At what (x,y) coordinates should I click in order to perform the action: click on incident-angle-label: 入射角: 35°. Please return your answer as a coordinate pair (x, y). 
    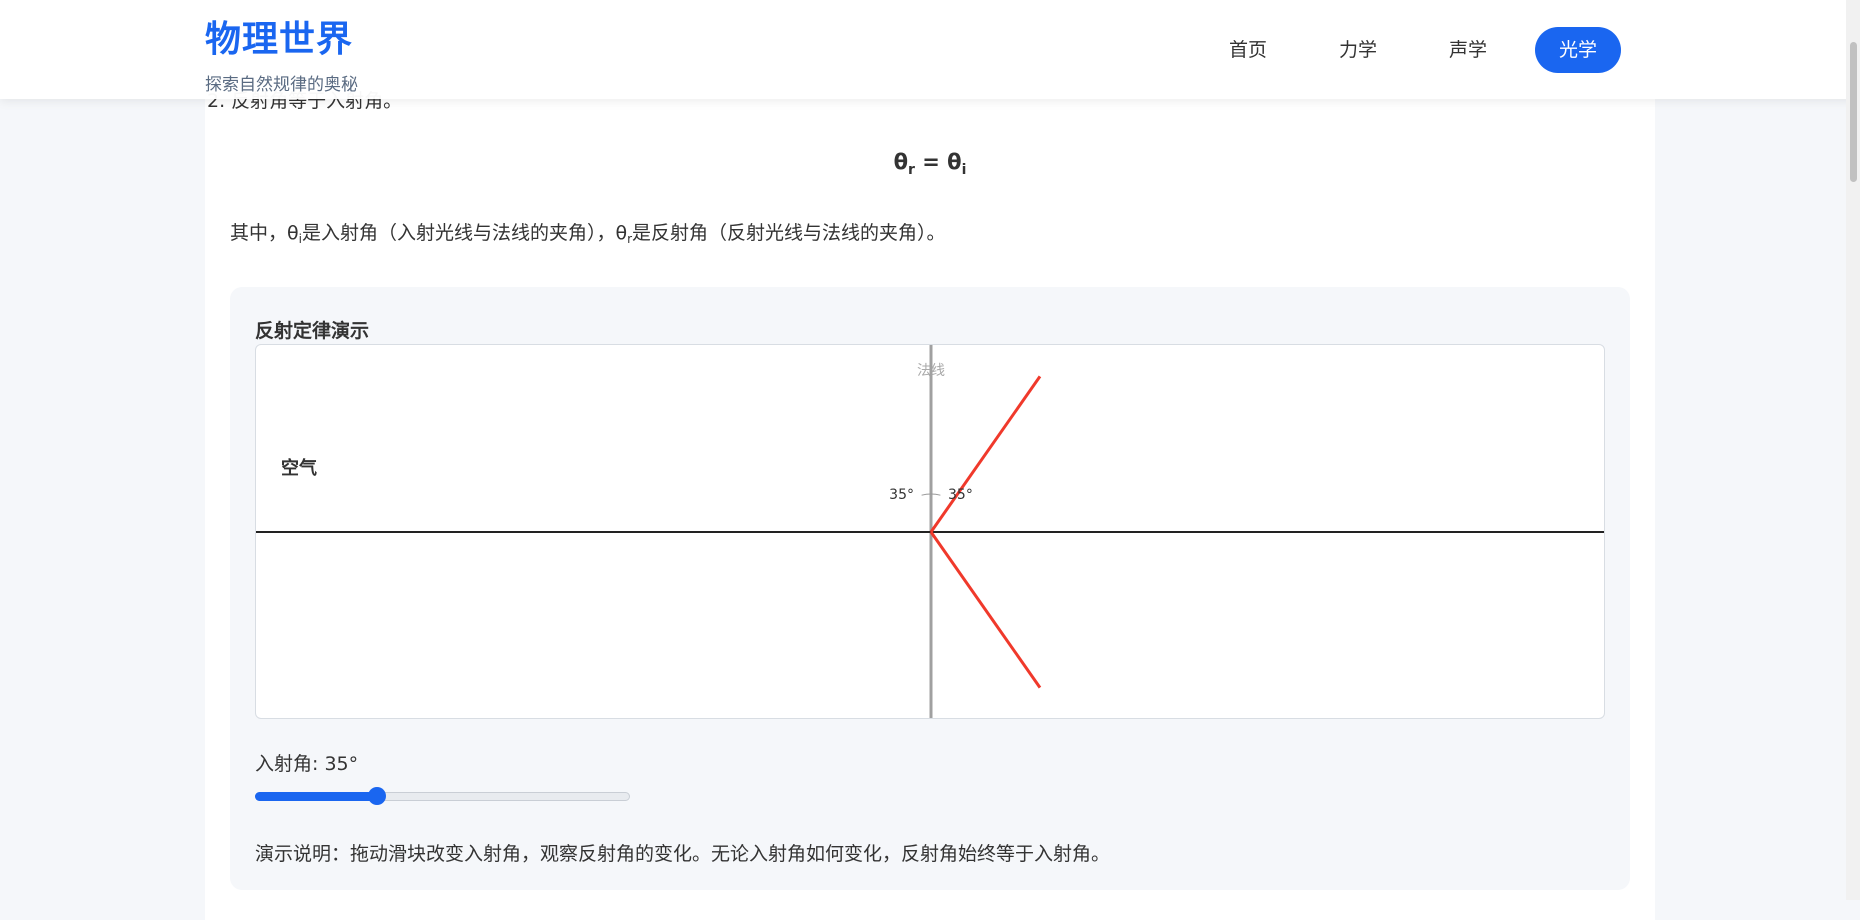
    Looking at the image, I should click on (306, 762).